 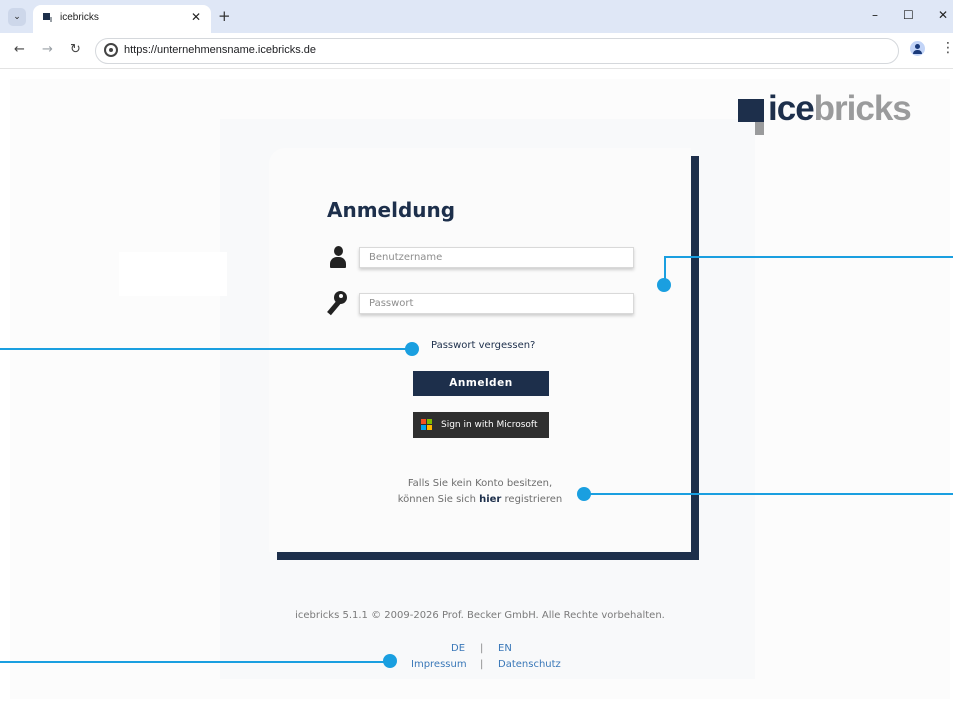 I want to click on register-link: hier, so click(x=490, y=499).